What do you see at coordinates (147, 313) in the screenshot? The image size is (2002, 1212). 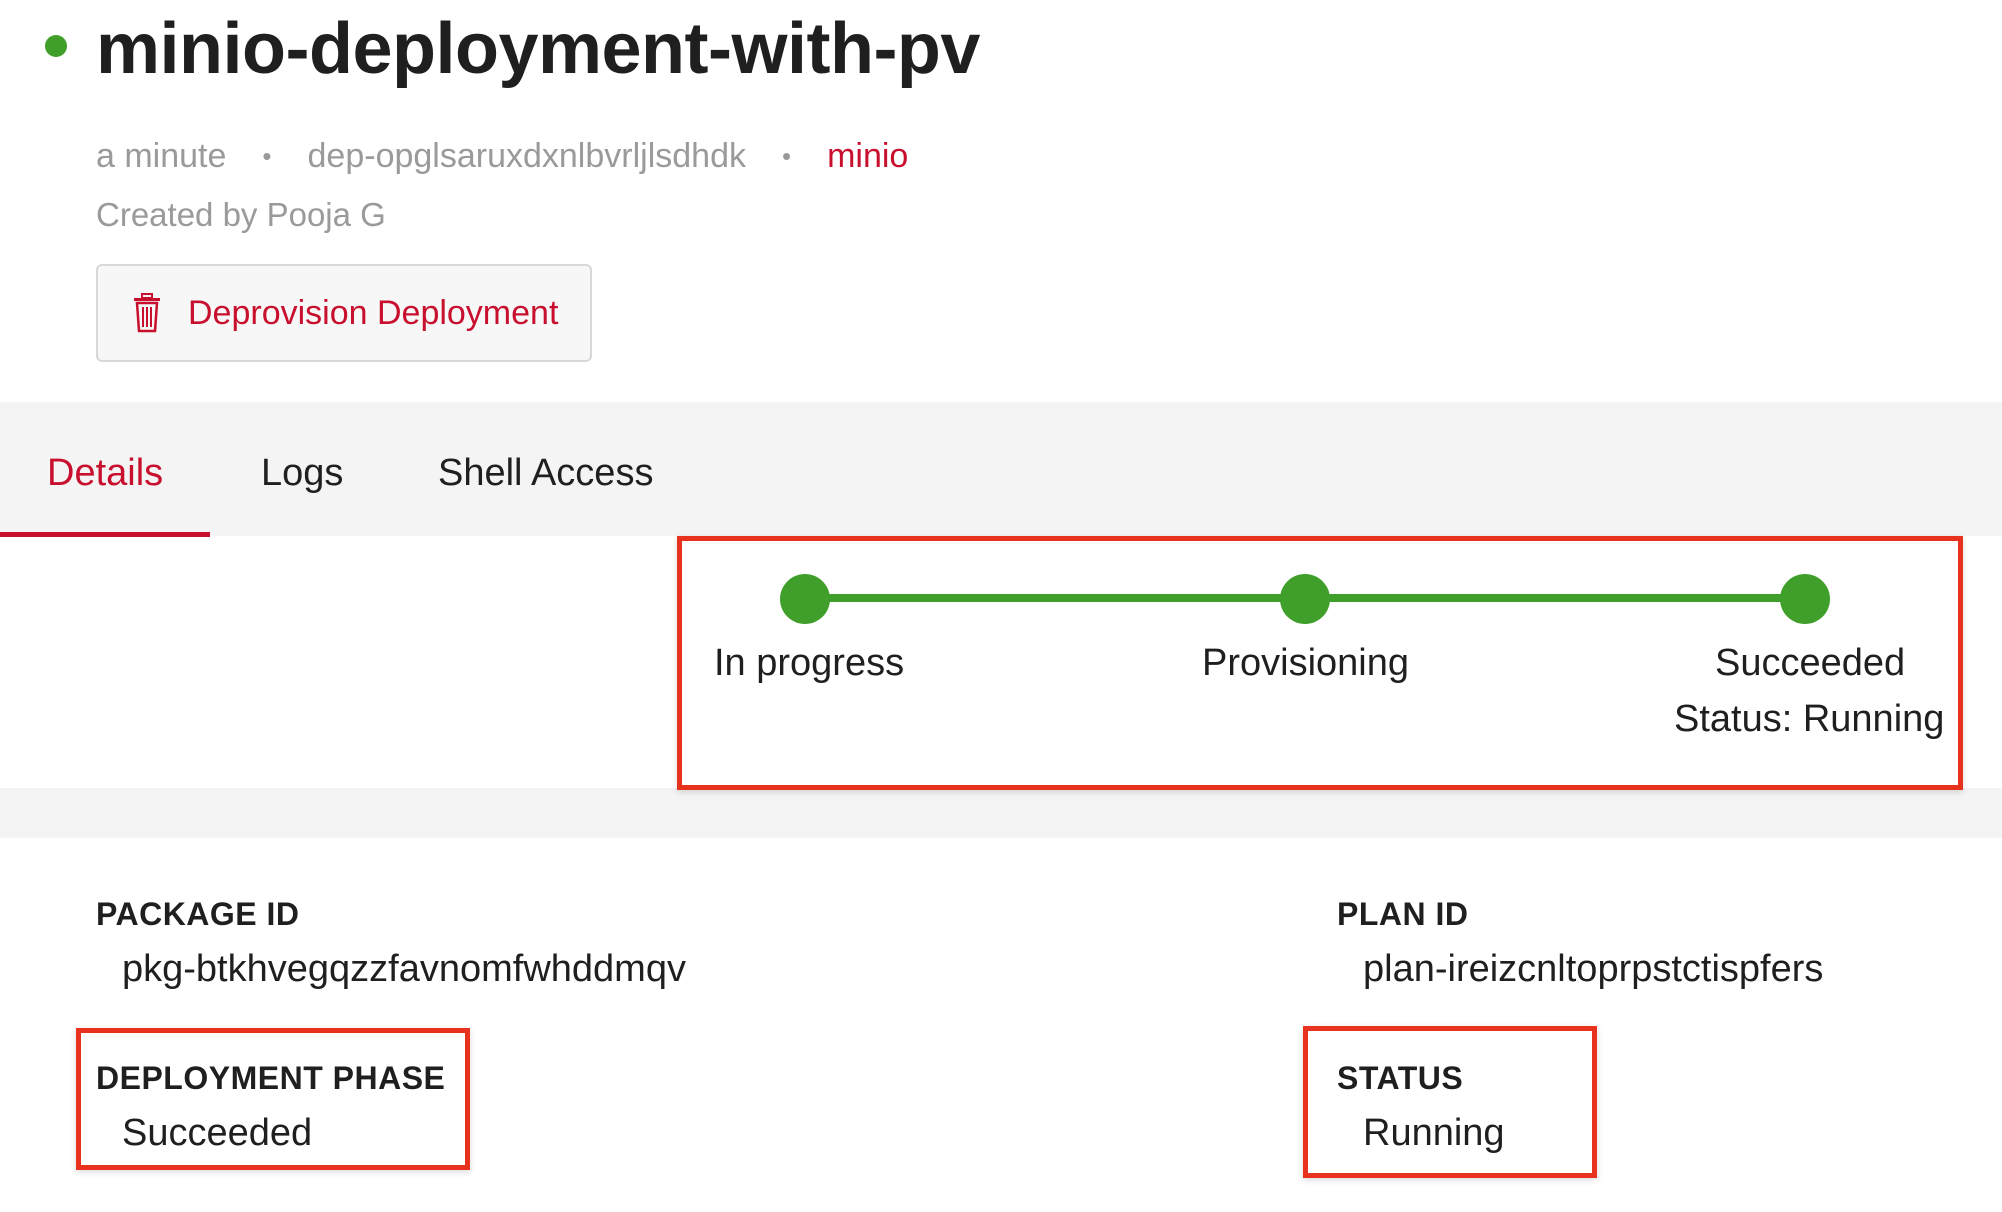 I see `trash-icon` at bounding box center [147, 313].